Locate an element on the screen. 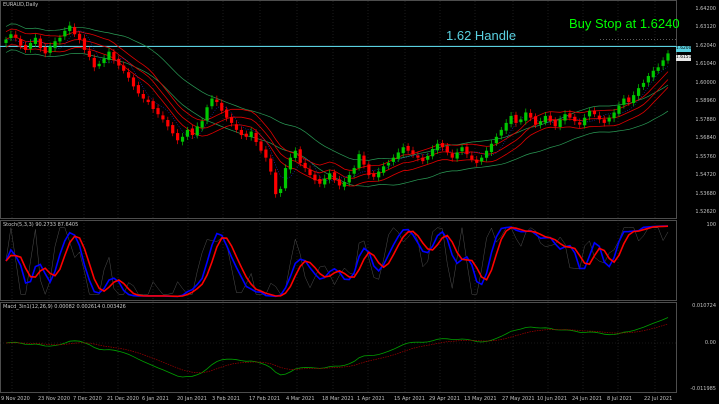  macd-signal-line is located at coordinates (337, 348).